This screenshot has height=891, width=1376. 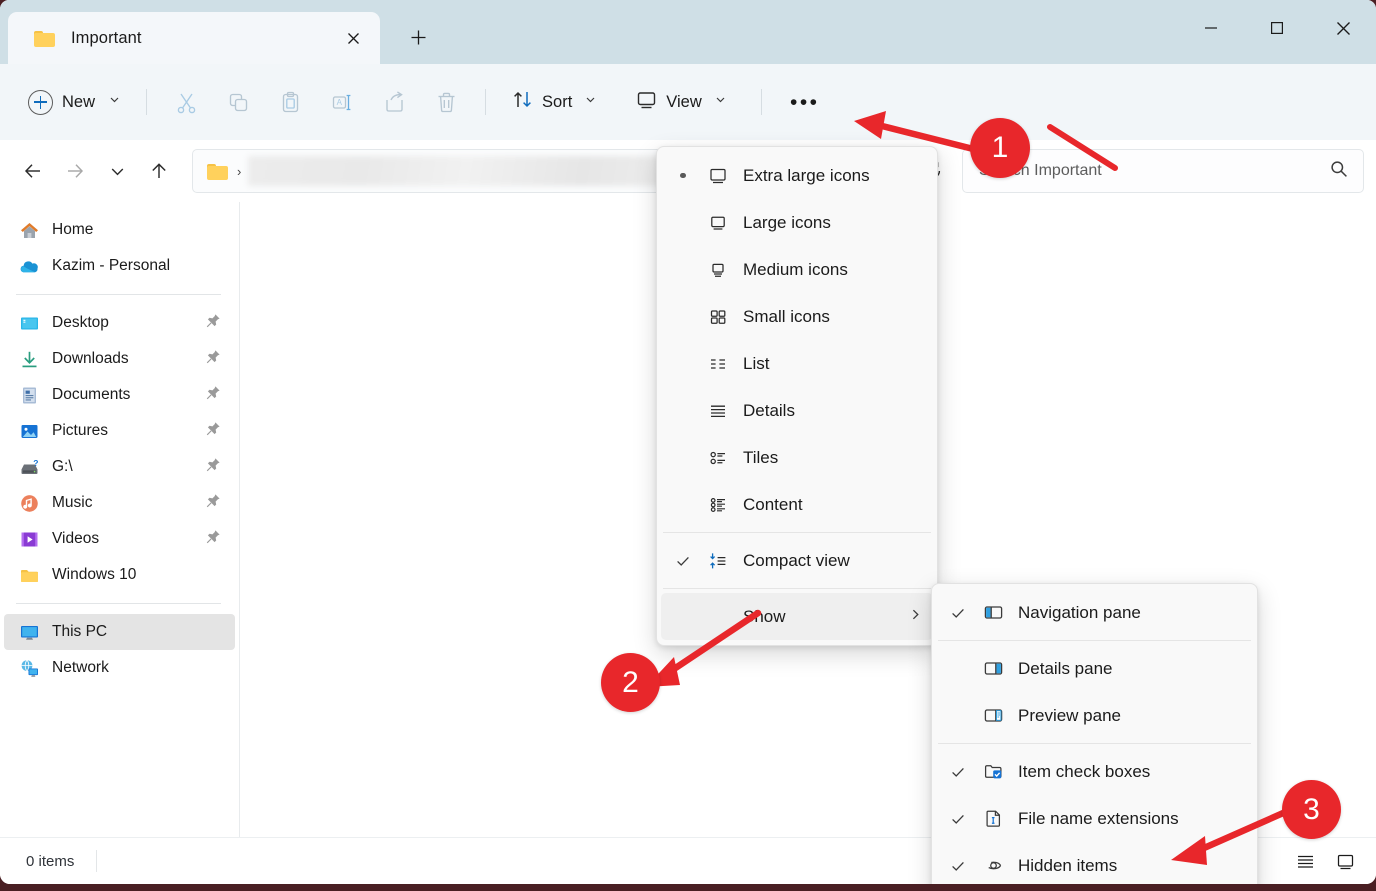 I want to click on tab-strip: Important, so click(x=219, y=32).